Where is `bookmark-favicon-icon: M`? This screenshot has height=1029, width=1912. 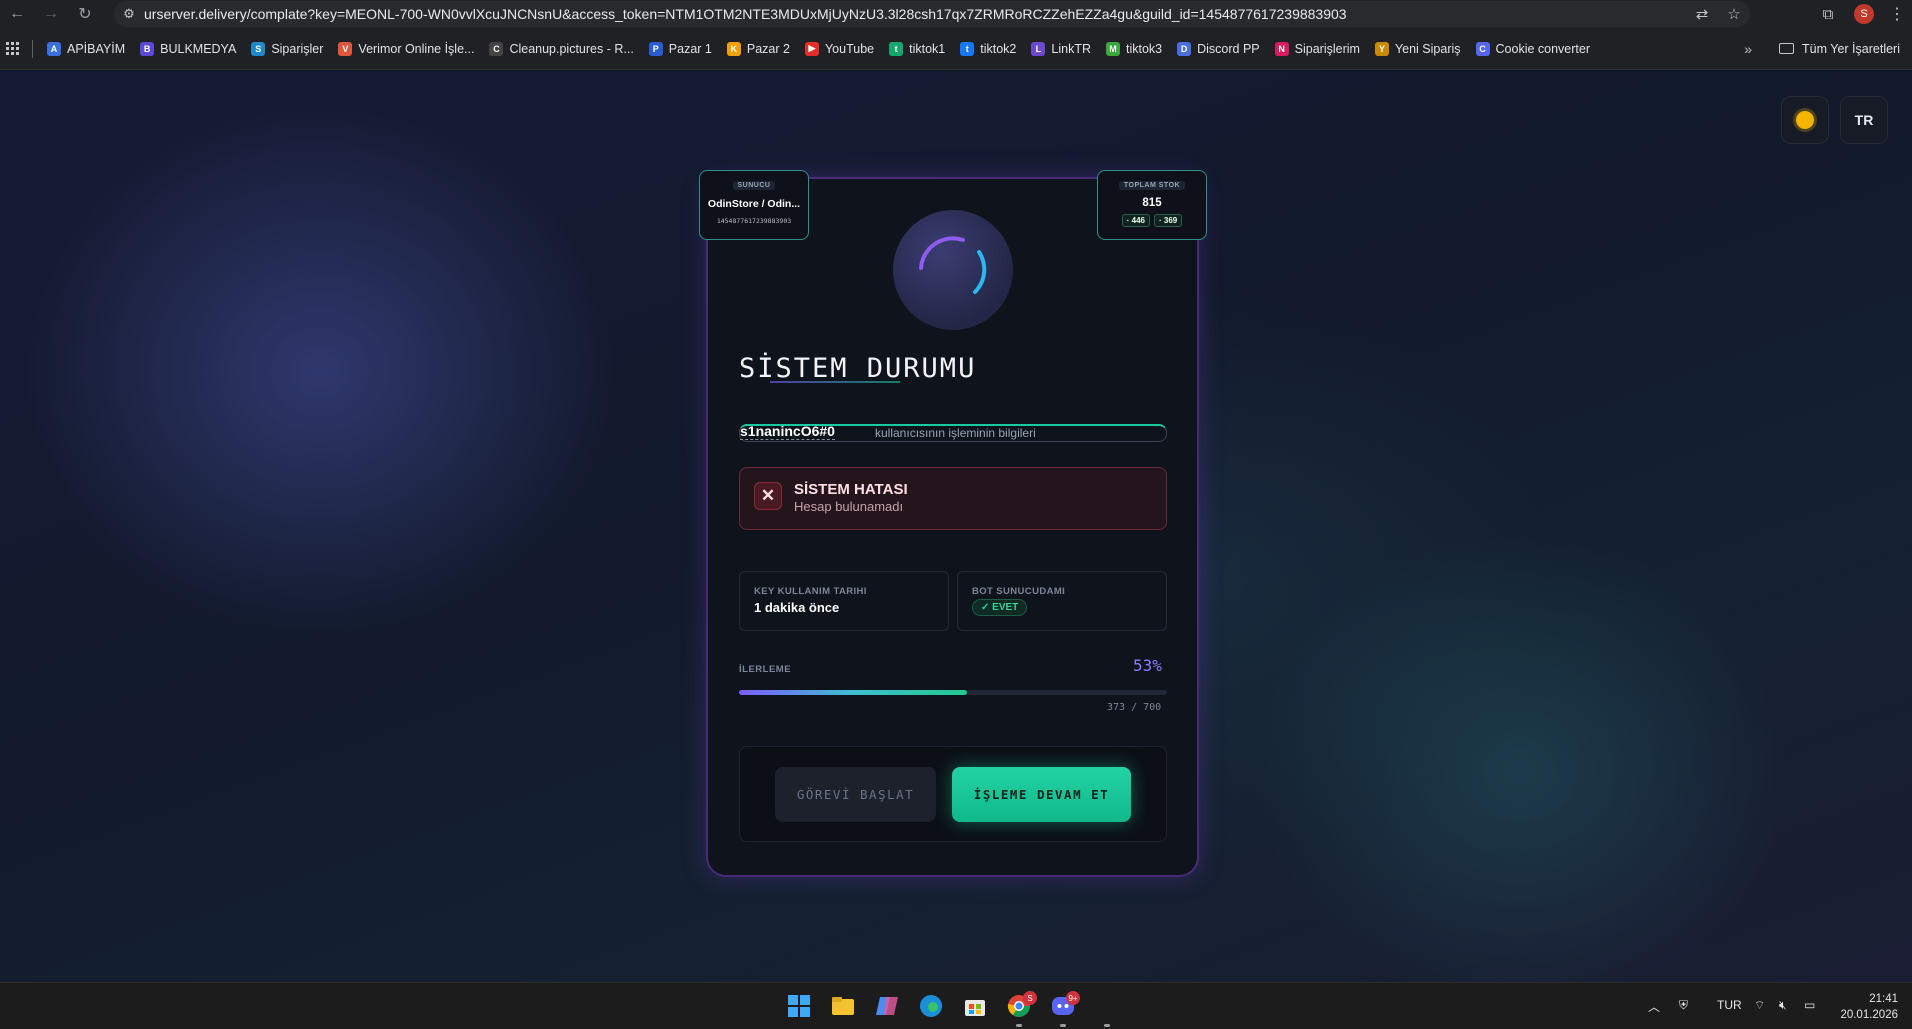 bookmark-favicon-icon: M is located at coordinates (1112, 48).